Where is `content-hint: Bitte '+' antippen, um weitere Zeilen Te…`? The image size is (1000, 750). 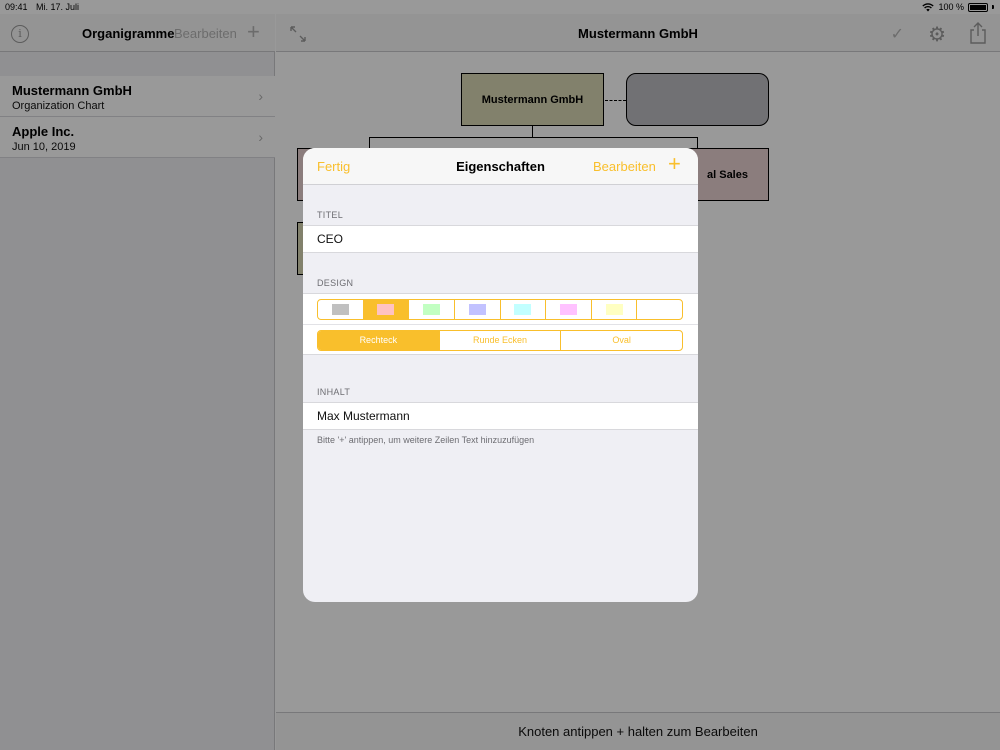
content-hint: Bitte '+' antippen, um weitere Zeilen Te… is located at coordinates (426, 440).